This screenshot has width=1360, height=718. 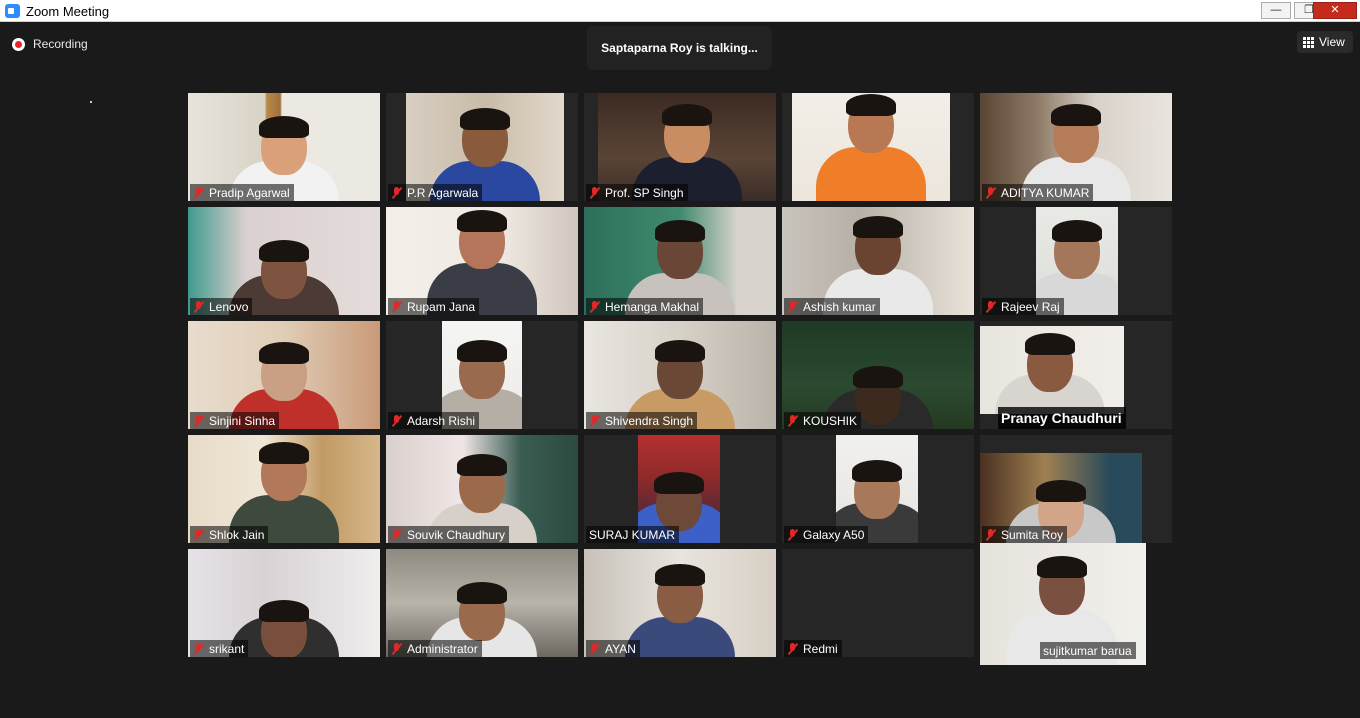 I want to click on participant-name: SURAJ KUMAR, so click(x=632, y=534).